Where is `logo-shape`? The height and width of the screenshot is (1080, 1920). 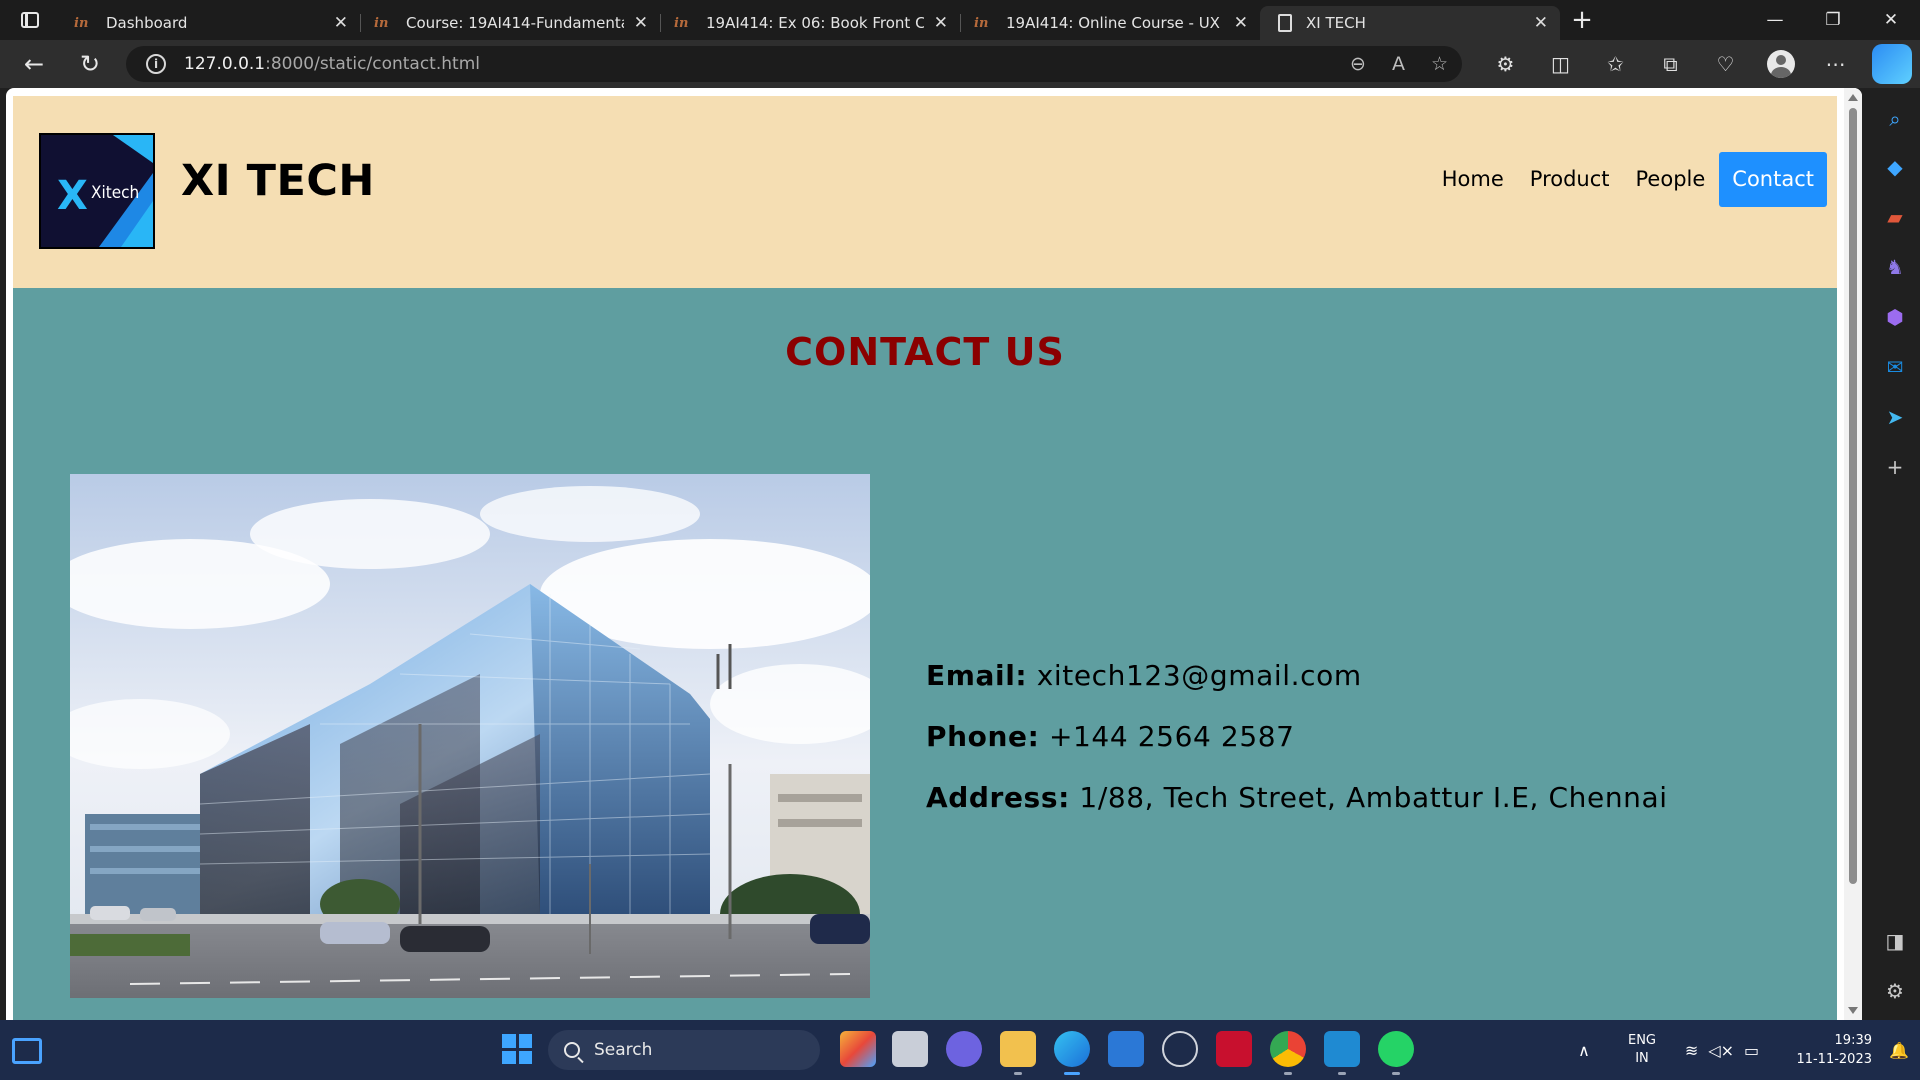
logo-shape is located at coordinates (133, 149).